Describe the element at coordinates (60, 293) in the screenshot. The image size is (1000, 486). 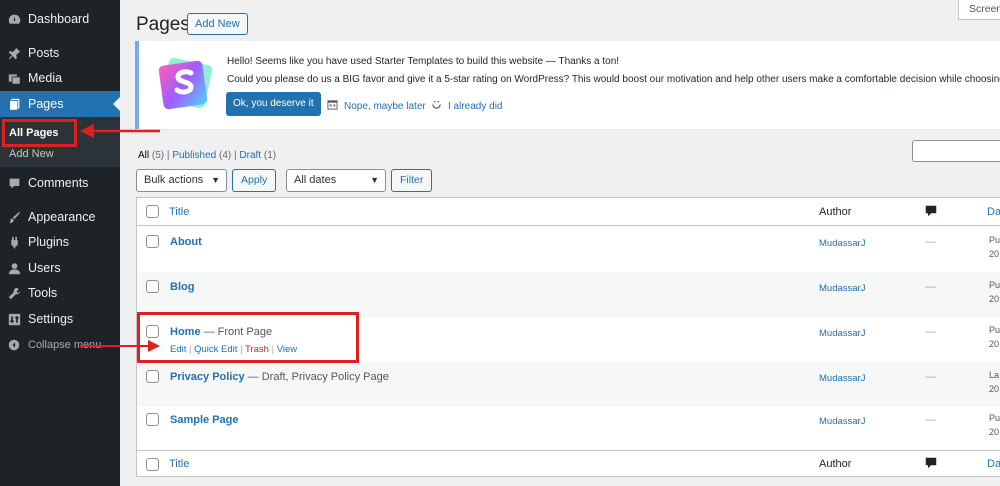
I see `sidebar-item-tools: Tools` at that location.